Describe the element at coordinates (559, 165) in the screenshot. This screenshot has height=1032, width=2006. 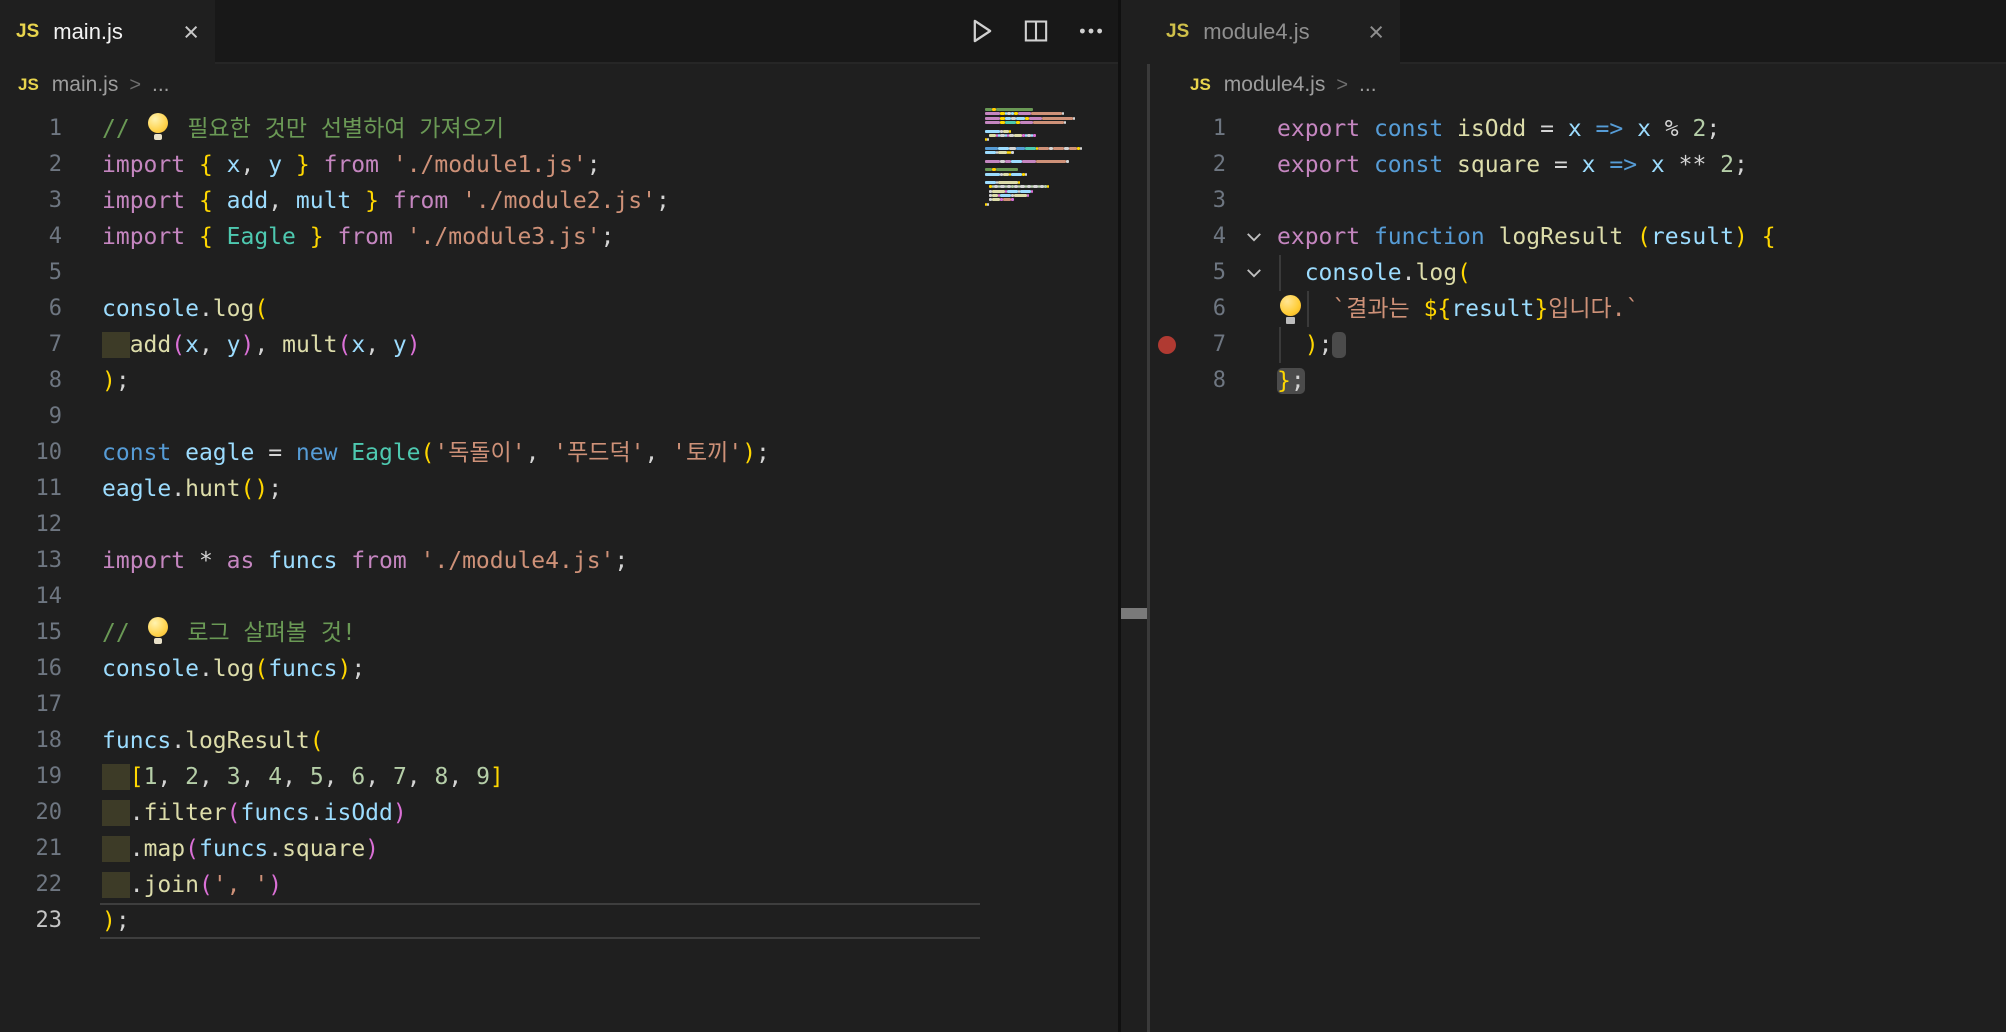
I see `code-line: 2 import { x, y } from './module1.js';` at that location.